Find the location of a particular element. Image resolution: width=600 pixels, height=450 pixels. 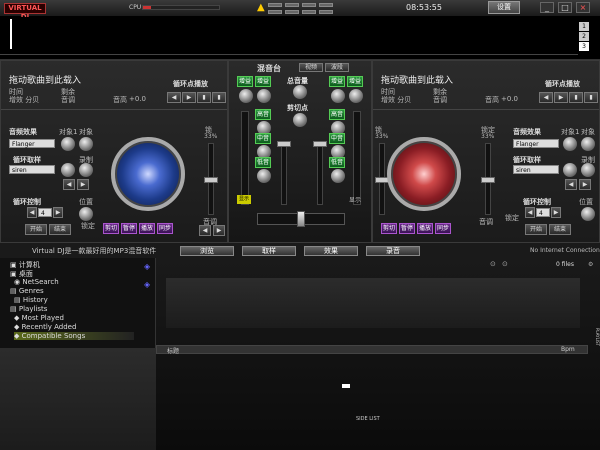

right-stop-button: 结束 is located at coordinates (560, 229).